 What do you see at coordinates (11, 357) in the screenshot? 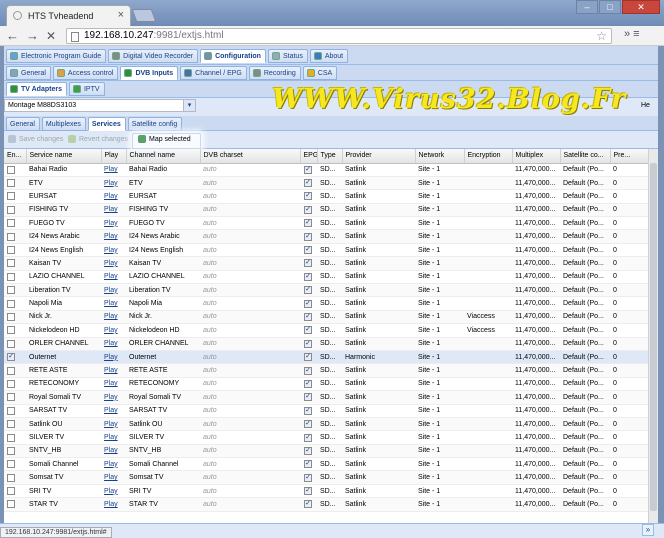
I see `enabled-checkbox: ✓` at bounding box center [11, 357].